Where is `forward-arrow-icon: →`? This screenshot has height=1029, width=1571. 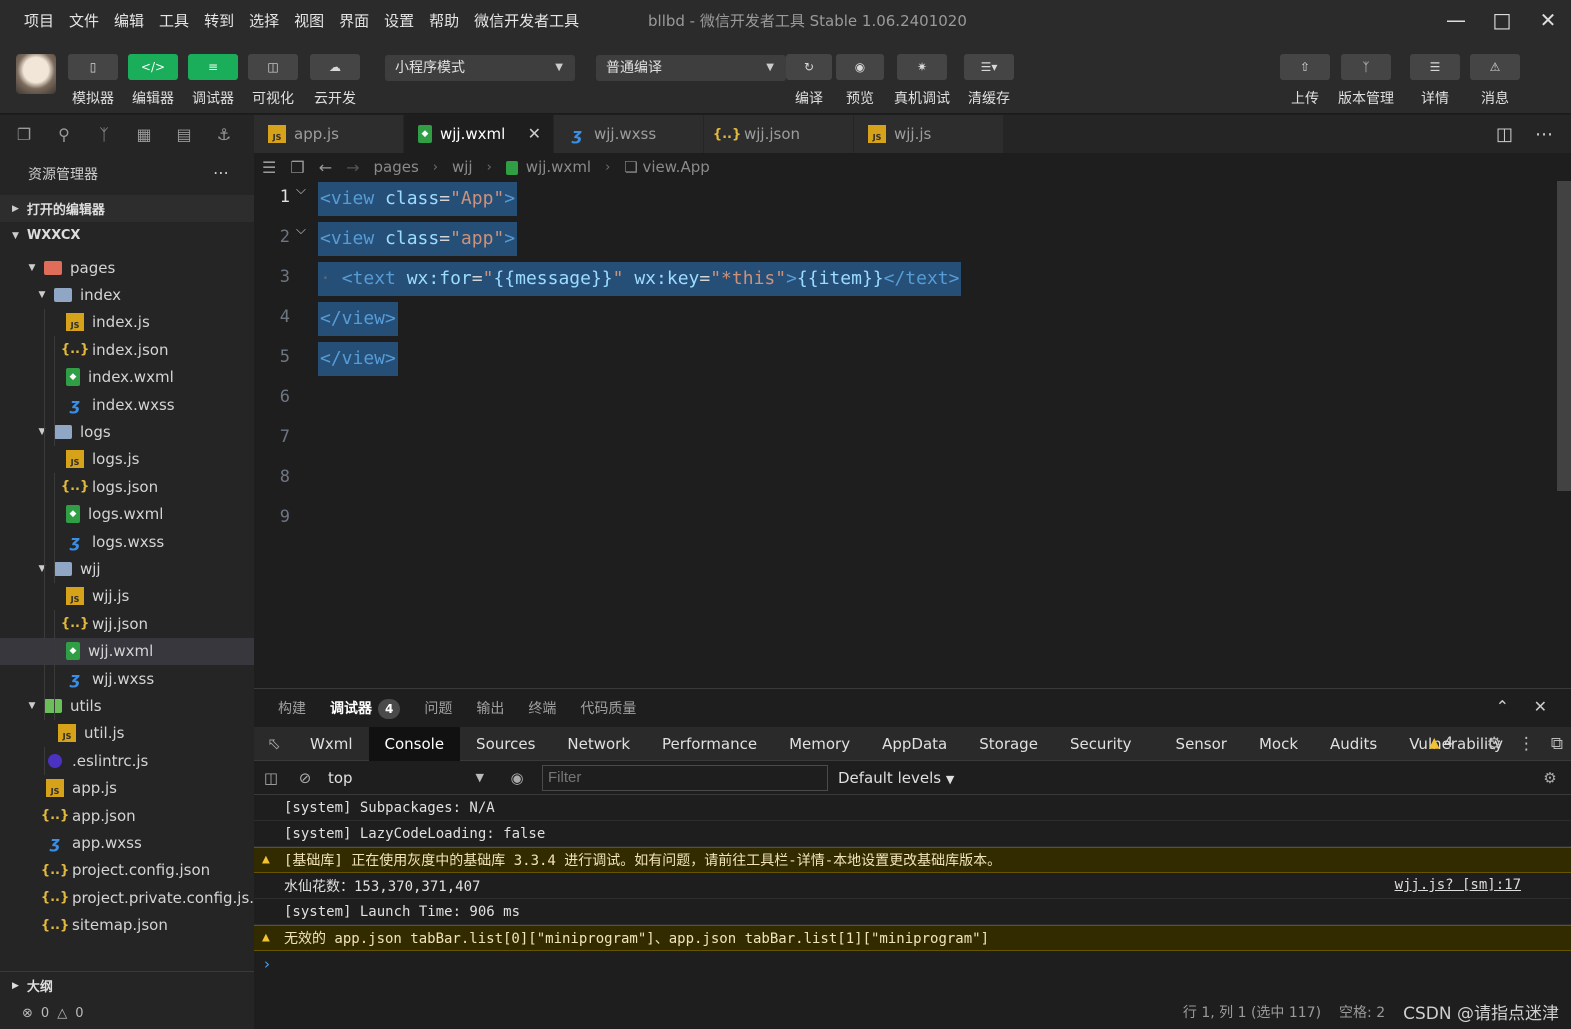
forward-arrow-icon: → is located at coordinates (352, 167).